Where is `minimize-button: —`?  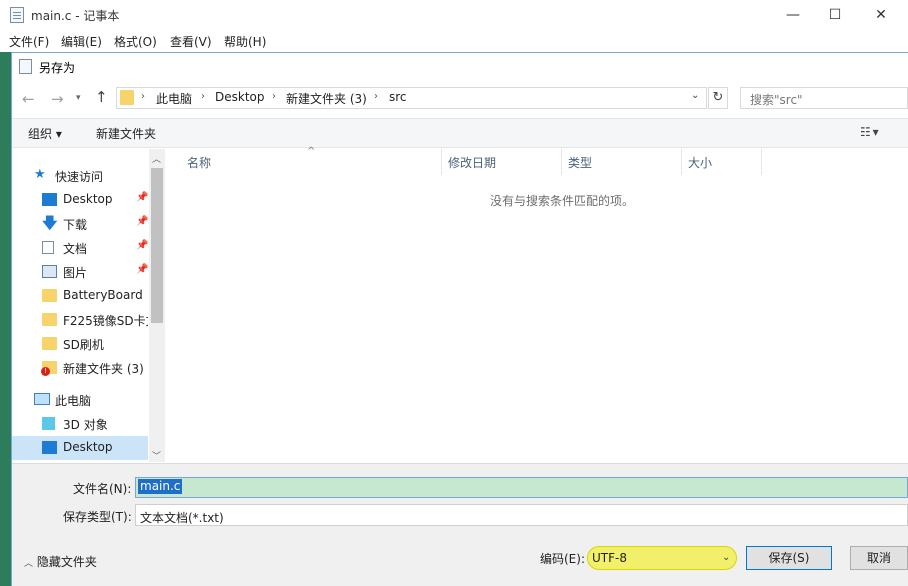
minimize-button: — is located at coordinates (793, 15).